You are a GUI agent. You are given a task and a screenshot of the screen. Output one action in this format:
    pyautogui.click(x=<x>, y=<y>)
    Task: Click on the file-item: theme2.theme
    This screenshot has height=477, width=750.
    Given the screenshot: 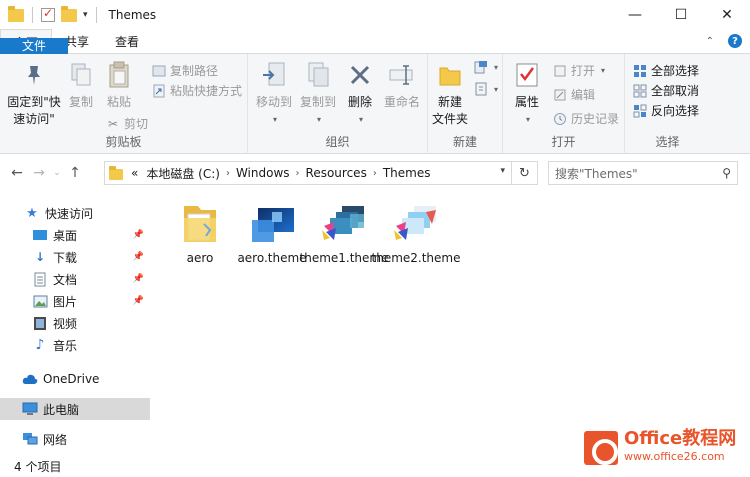 What is the action you would take?
    pyautogui.click(x=416, y=234)
    